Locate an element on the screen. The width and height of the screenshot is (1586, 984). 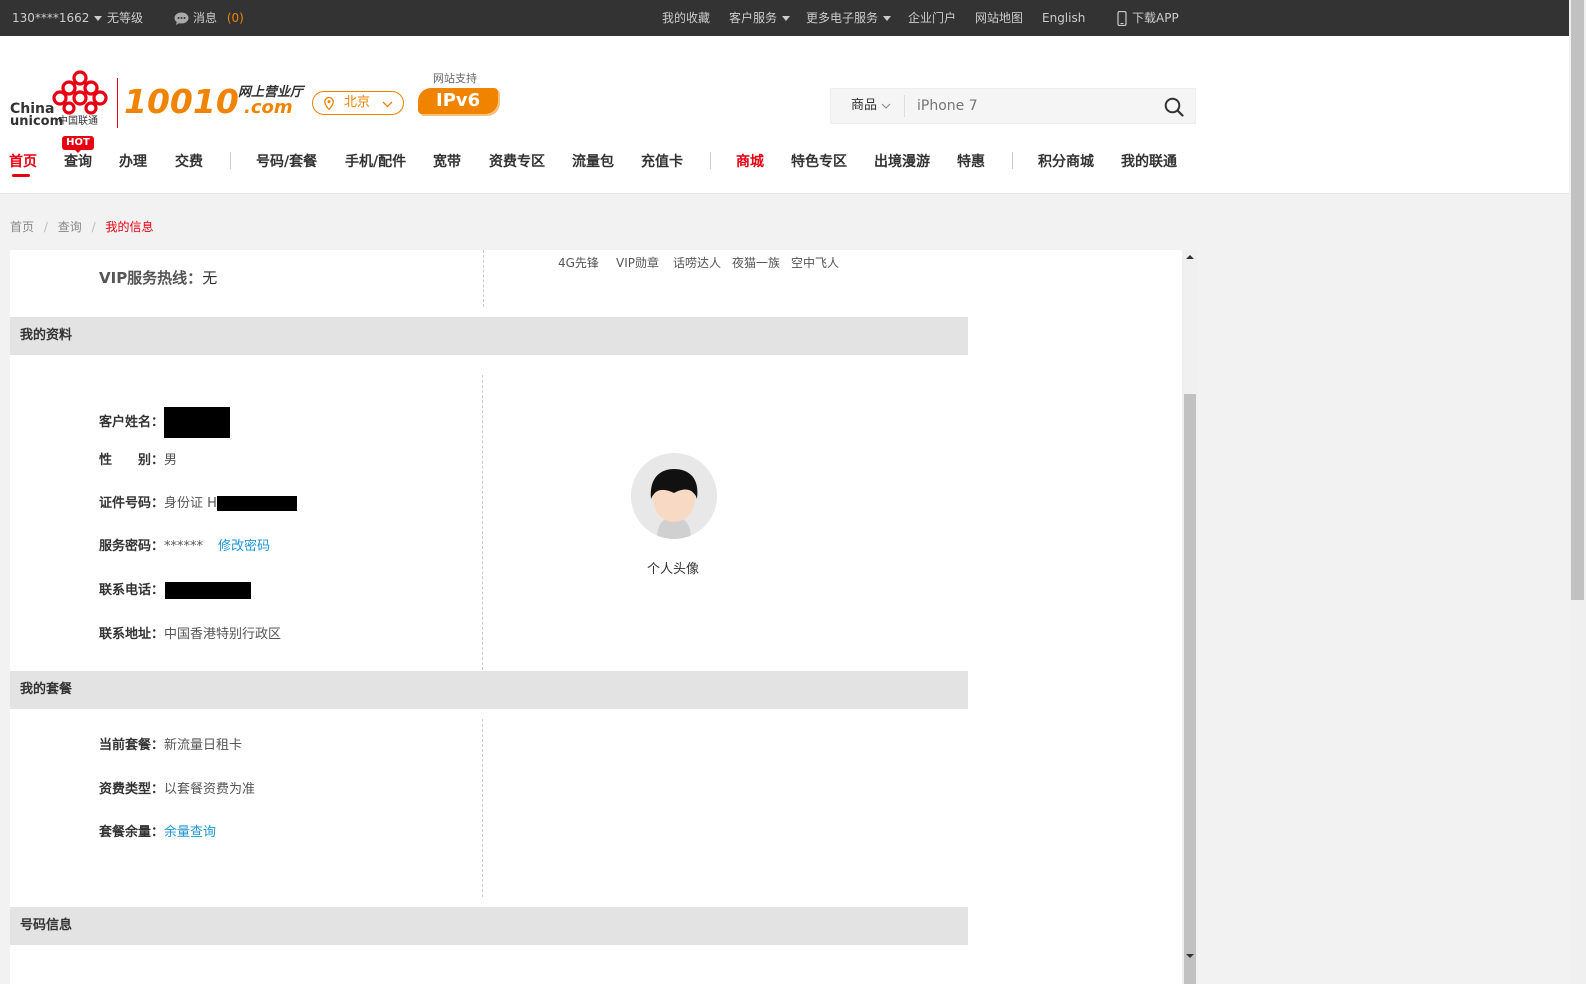
service-password-value: ****** is located at coordinates (184, 546).